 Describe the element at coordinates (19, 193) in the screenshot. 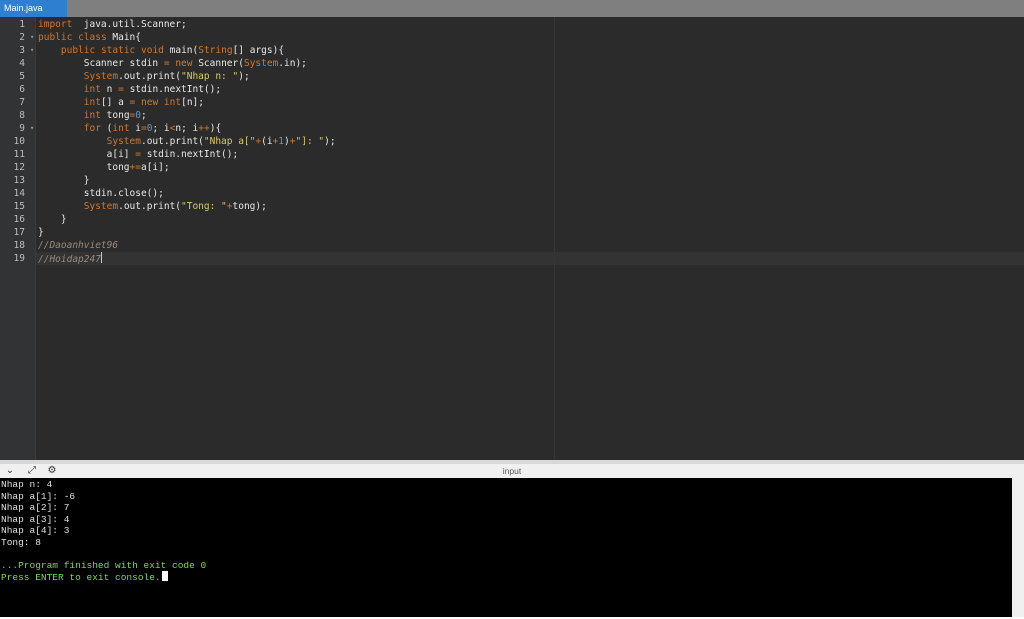

I see `line-number-text: 14` at that location.